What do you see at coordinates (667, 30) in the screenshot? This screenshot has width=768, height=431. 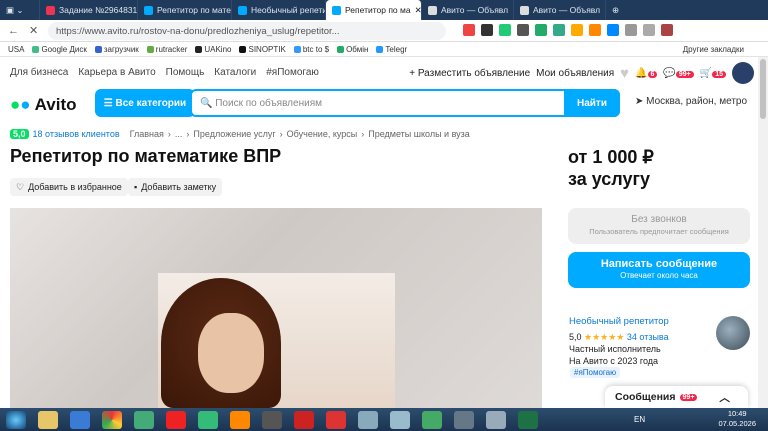 I see `profile-icon` at bounding box center [667, 30].